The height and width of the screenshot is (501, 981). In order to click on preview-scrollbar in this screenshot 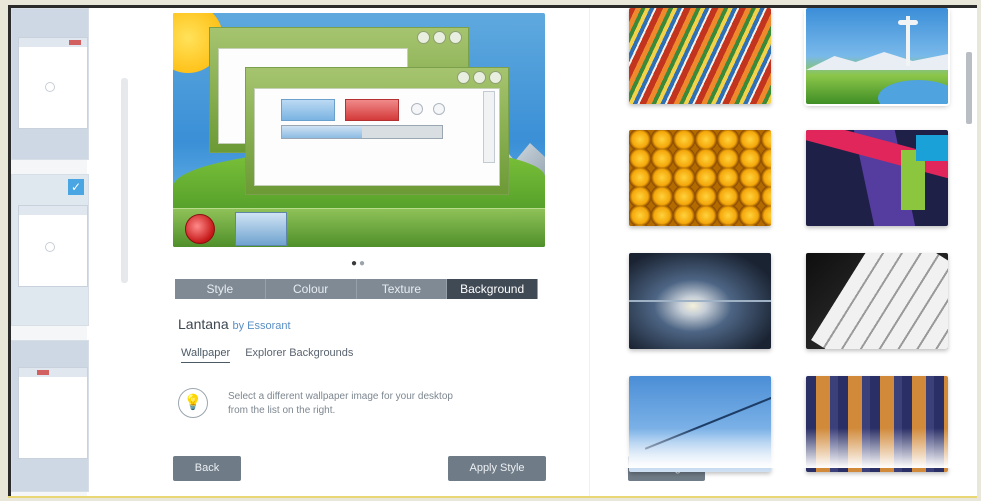, I will do `click(489, 127)`.